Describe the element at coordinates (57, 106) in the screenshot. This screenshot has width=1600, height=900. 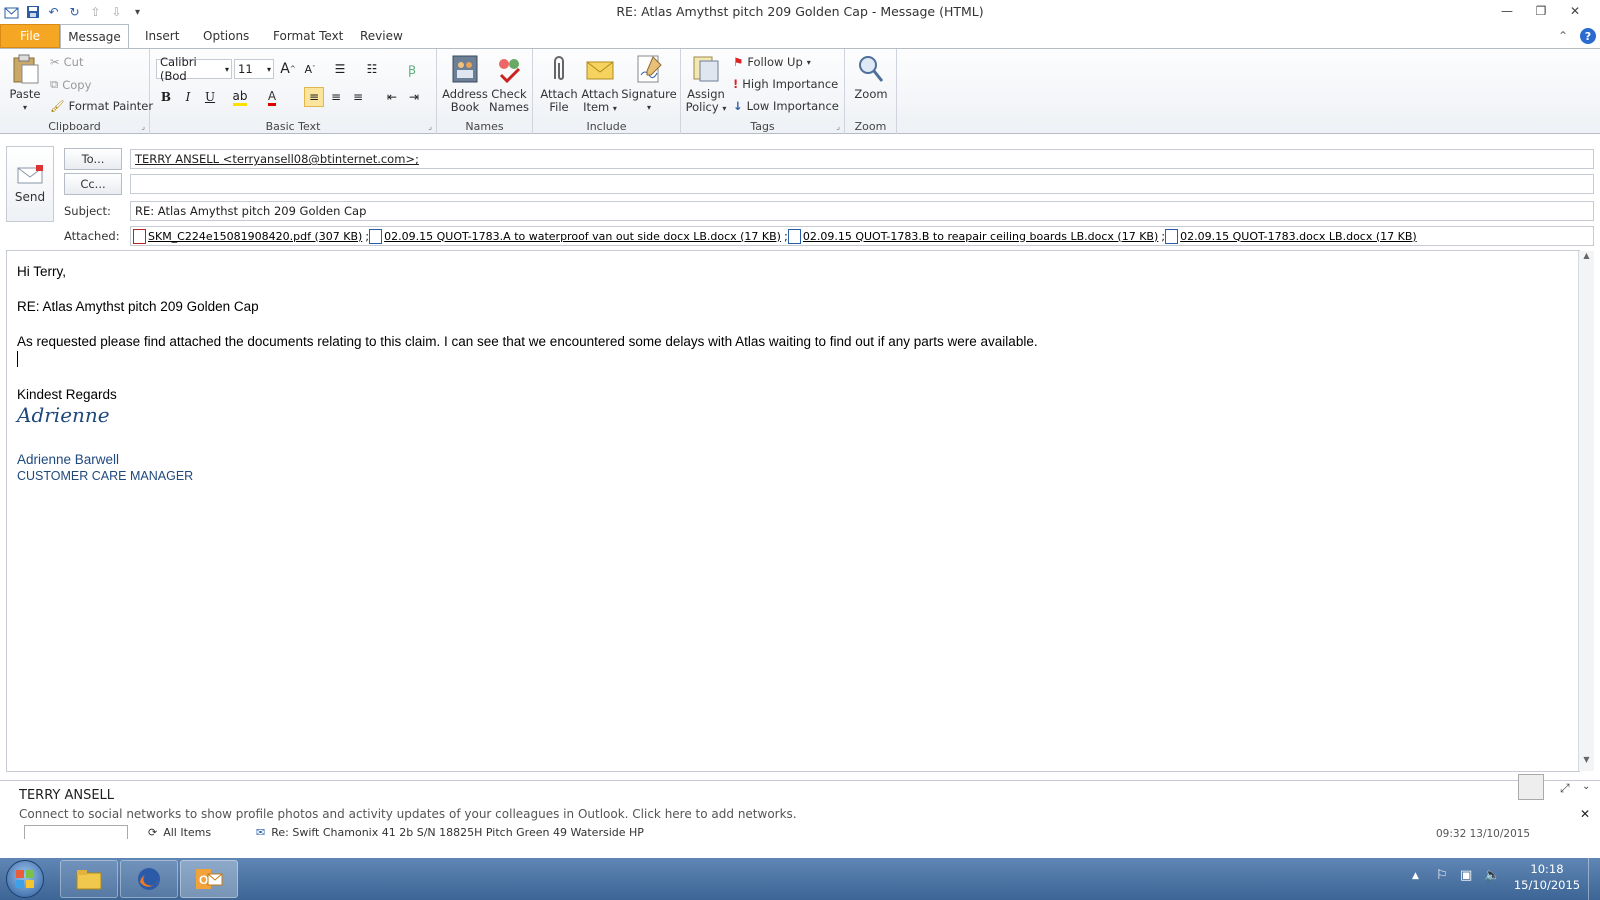
I see `paintbrush-icon: 🖌` at that location.